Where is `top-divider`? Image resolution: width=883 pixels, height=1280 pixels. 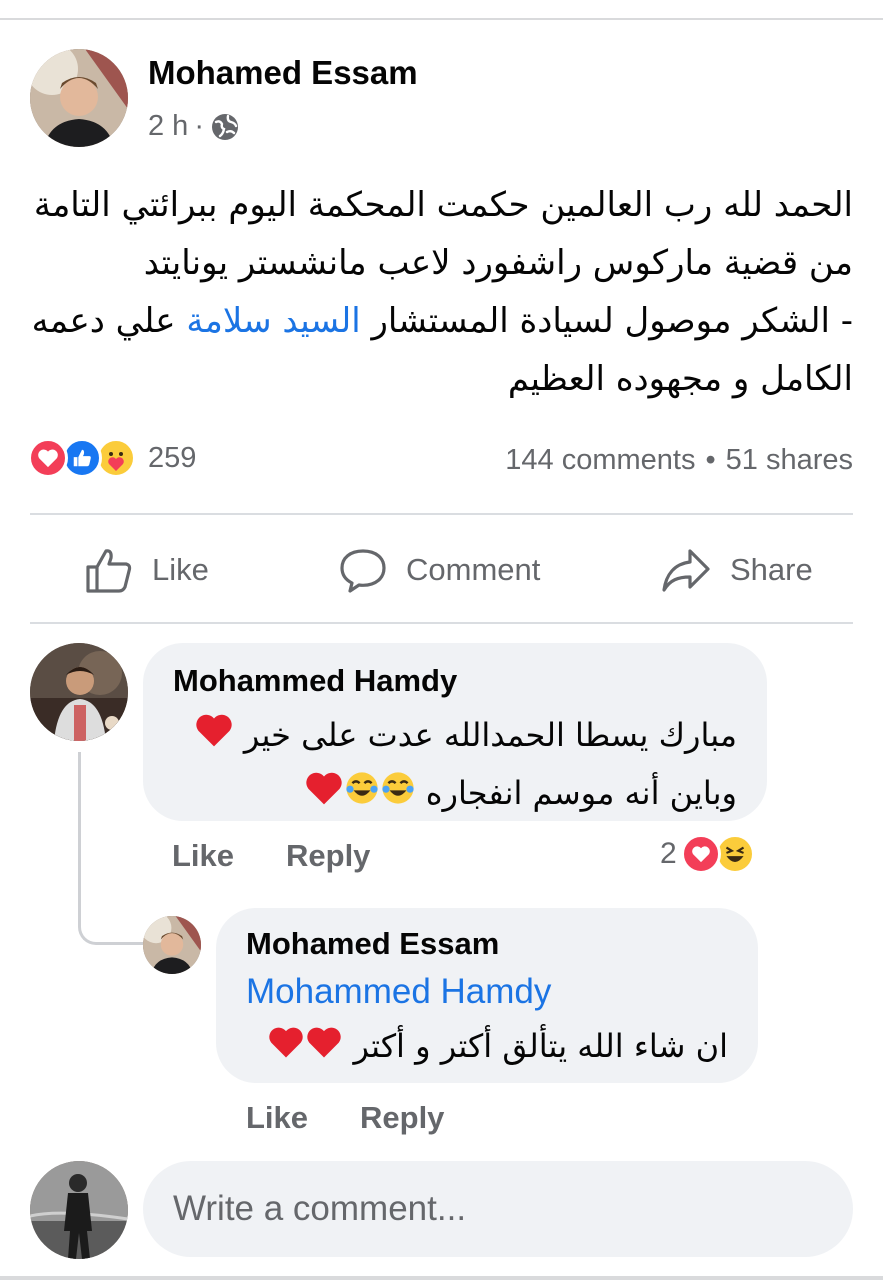
top-divider is located at coordinates (441, 19).